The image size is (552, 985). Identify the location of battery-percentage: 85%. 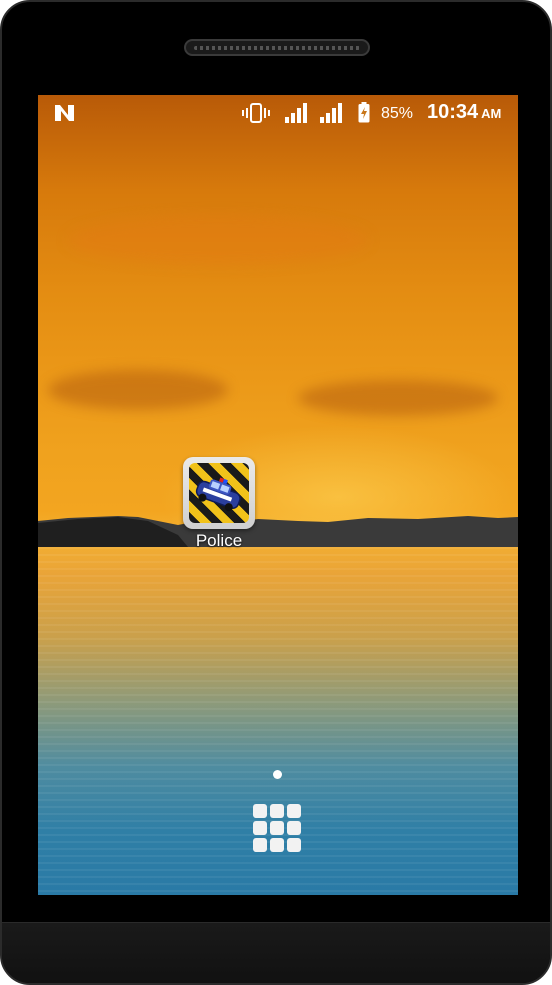
(397, 113).